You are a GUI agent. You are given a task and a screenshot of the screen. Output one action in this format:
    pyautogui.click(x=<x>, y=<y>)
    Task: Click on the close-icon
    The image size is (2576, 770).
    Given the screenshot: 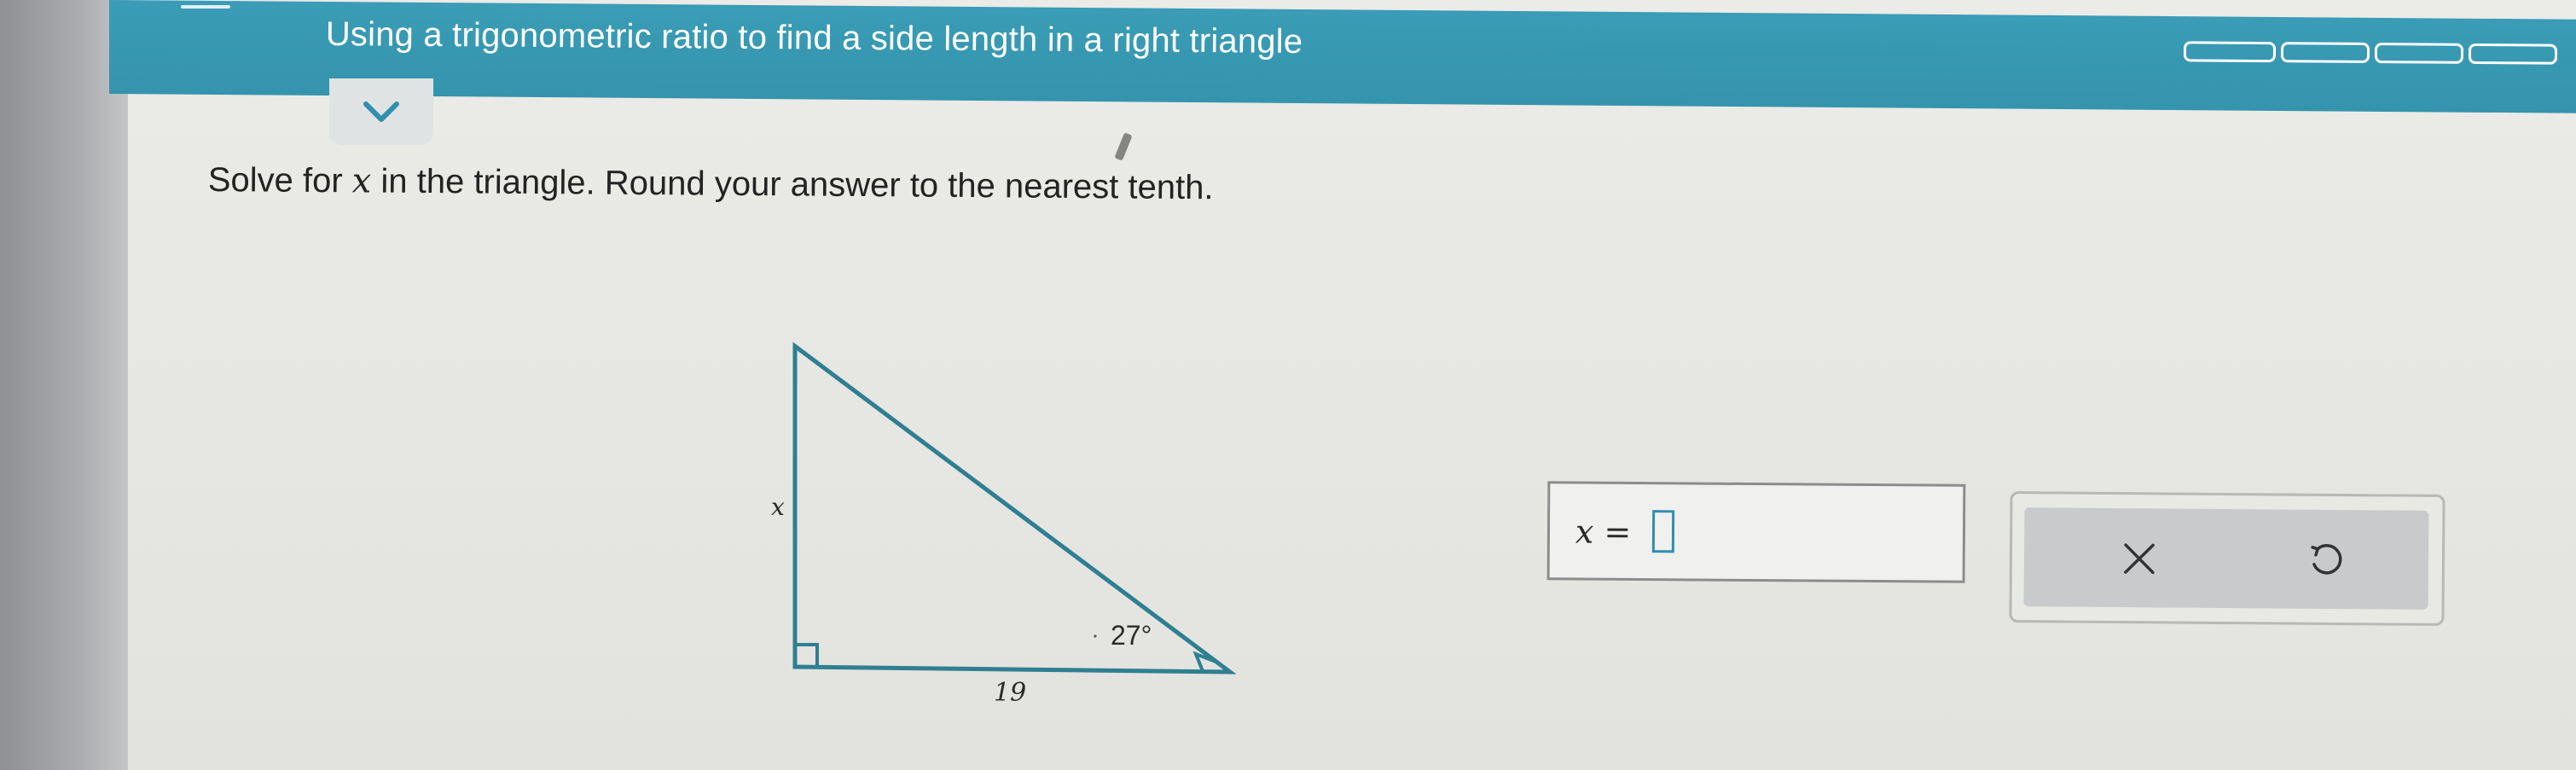 What is the action you would take?
    pyautogui.click(x=2139, y=559)
    